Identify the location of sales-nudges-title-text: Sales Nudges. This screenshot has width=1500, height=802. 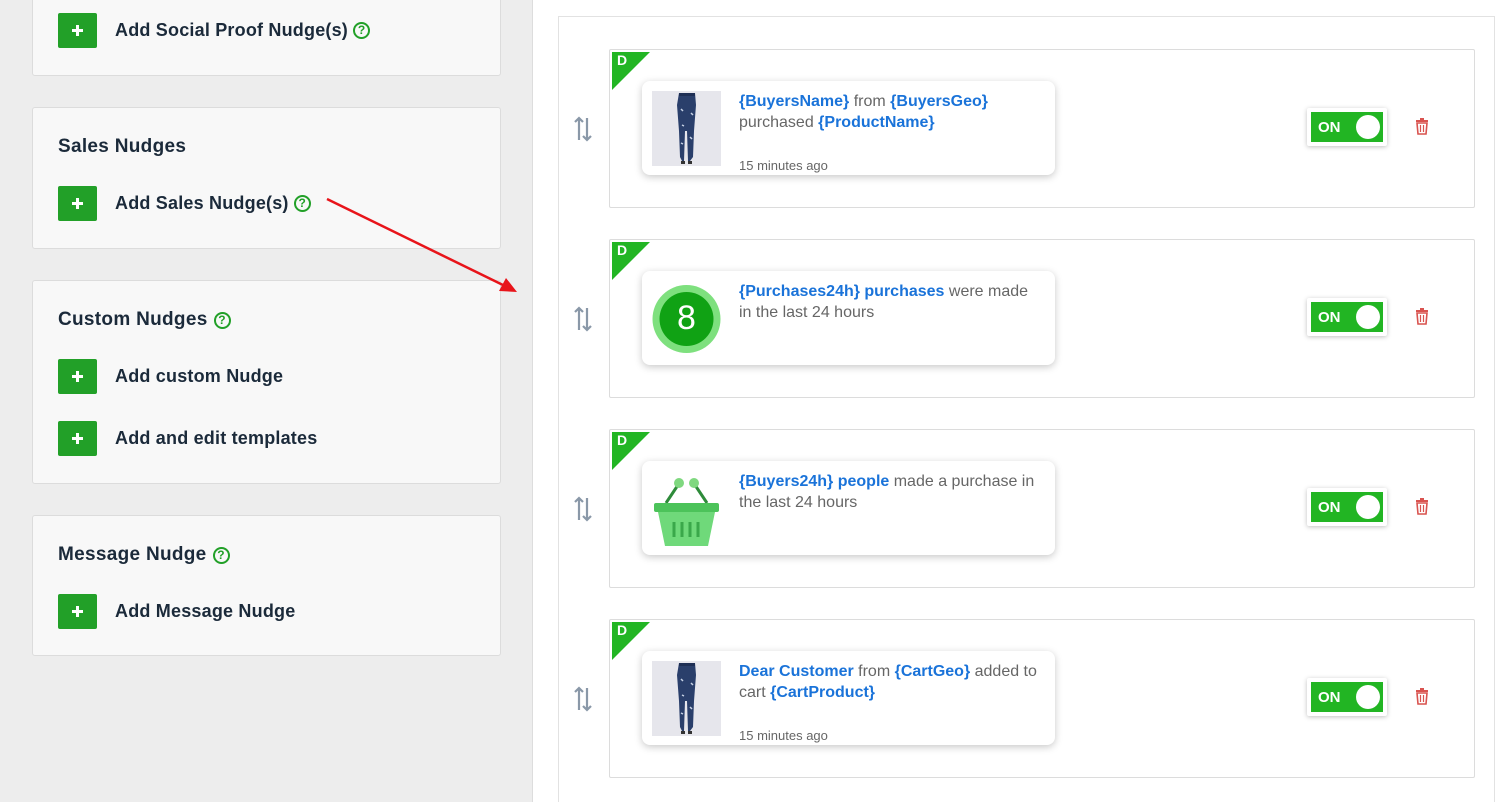
(122, 146).